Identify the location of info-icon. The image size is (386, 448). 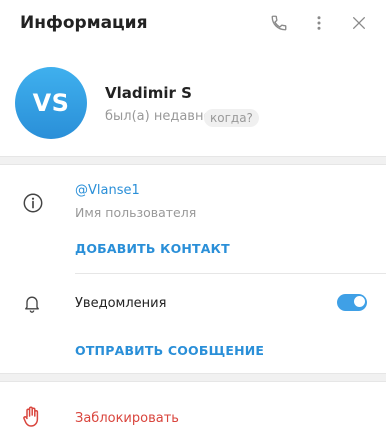
(33, 205).